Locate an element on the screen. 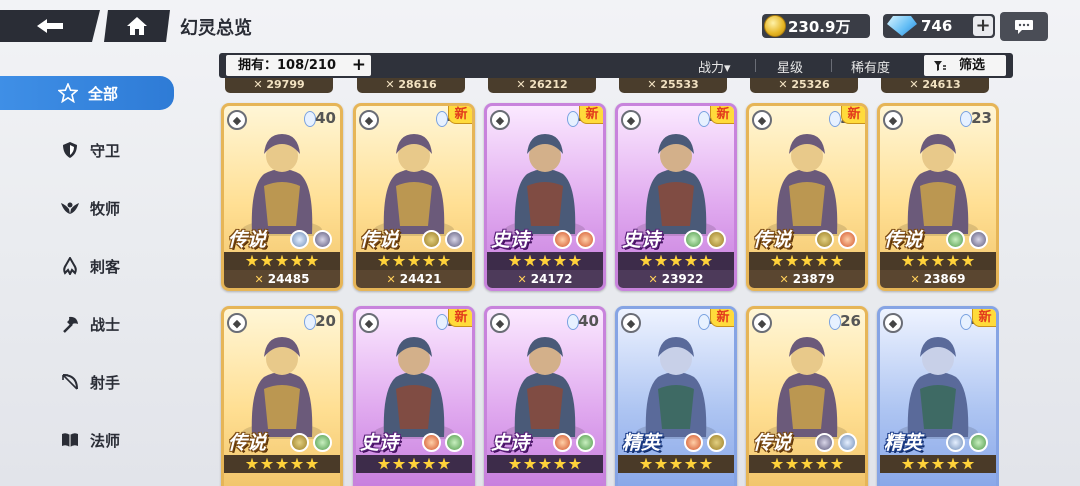 Image resolution: width=1080 pixels, height=486 pixels. previous-card-power: ✕ 25533 is located at coordinates (673, 85).